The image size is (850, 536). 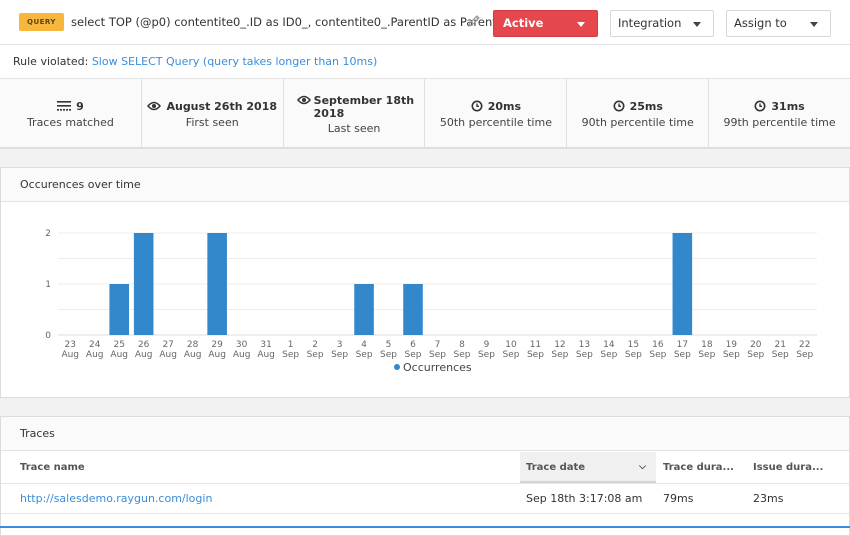 I want to click on x-tick-label: 21 Sep, so click(x=780, y=350).